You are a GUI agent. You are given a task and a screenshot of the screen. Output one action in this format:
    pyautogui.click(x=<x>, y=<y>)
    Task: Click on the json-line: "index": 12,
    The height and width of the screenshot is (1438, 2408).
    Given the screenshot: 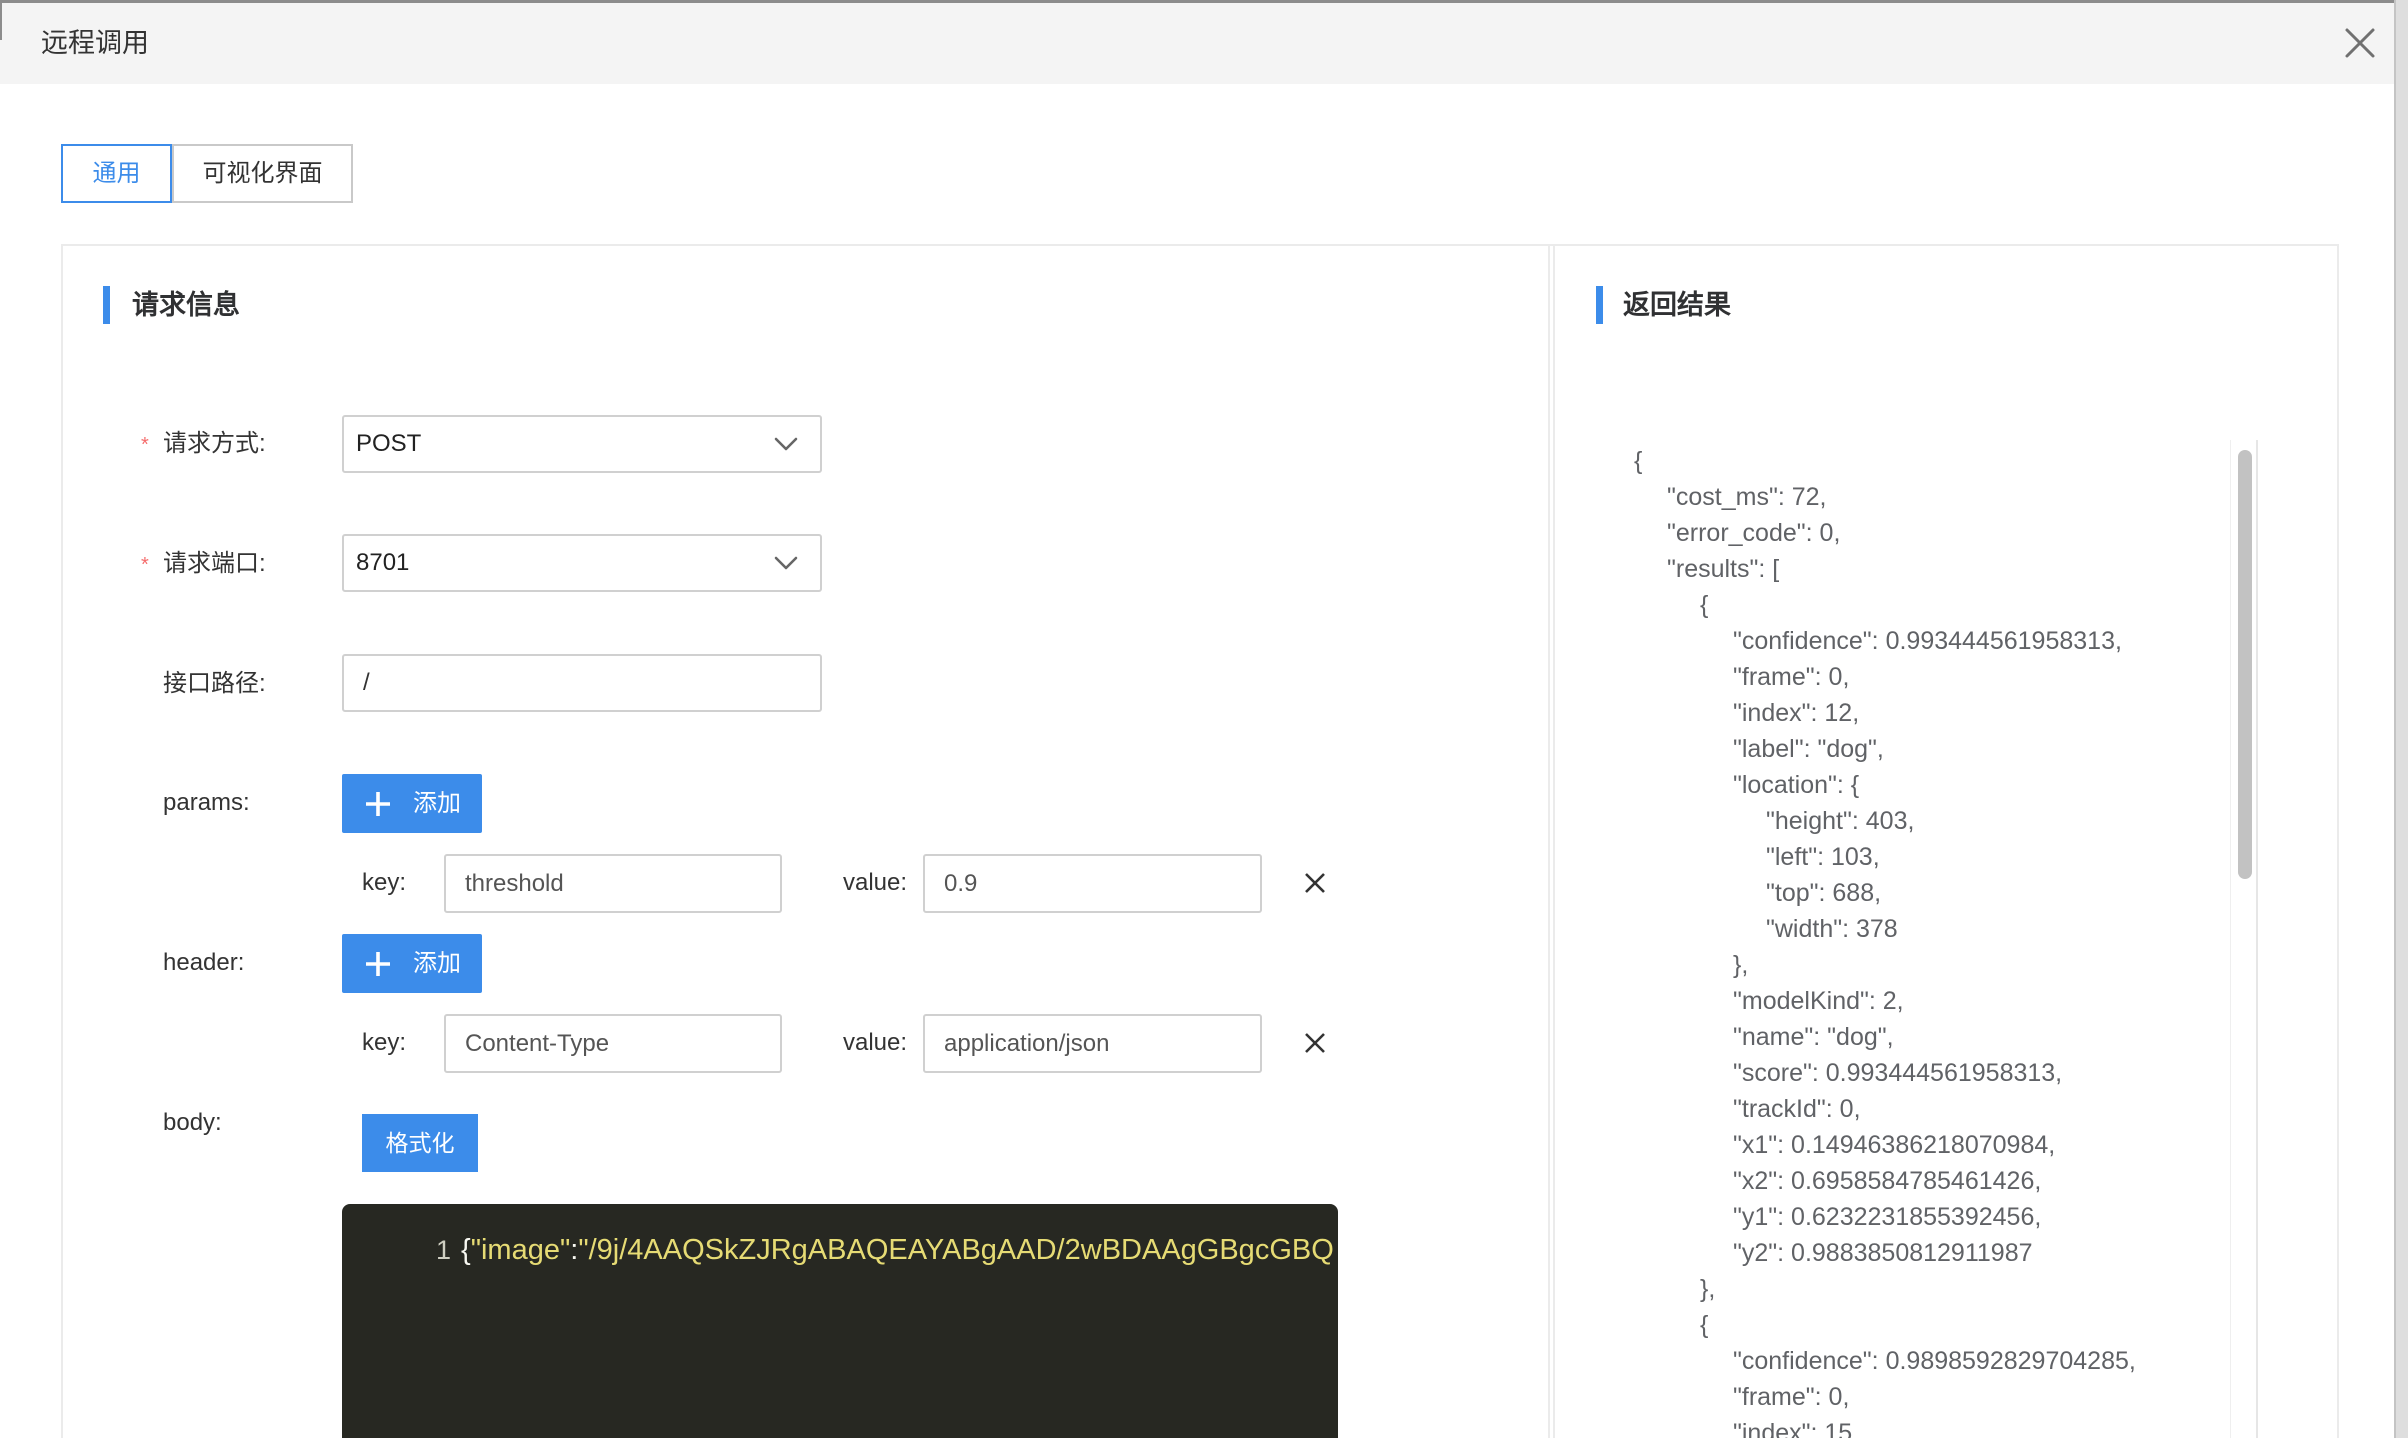 What is the action you would take?
    pyautogui.click(x=1796, y=713)
    